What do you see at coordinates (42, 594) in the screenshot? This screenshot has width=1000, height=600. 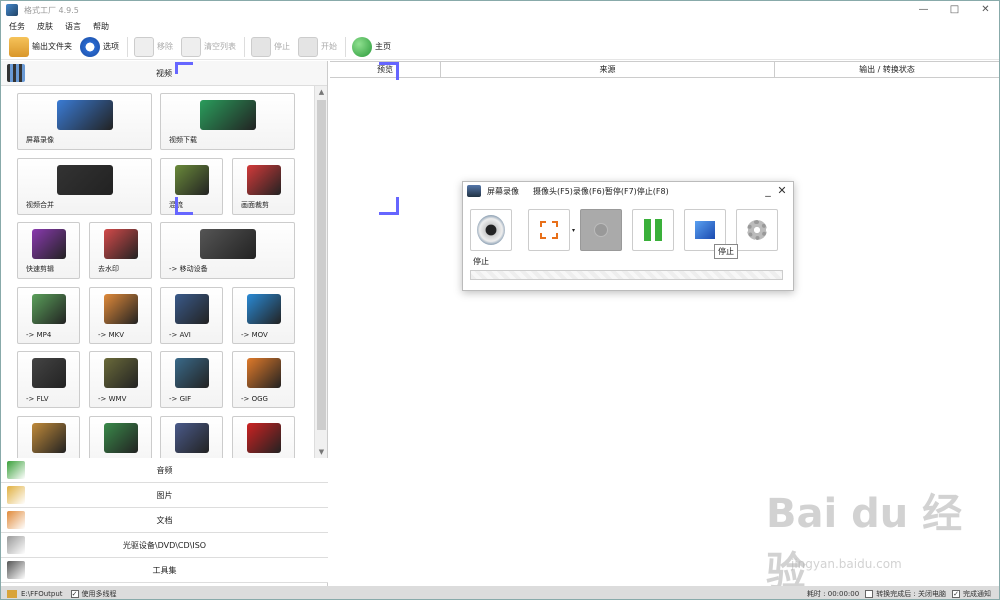 I see `output-path: E:\FFOutput` at bounding box center [42, 594].